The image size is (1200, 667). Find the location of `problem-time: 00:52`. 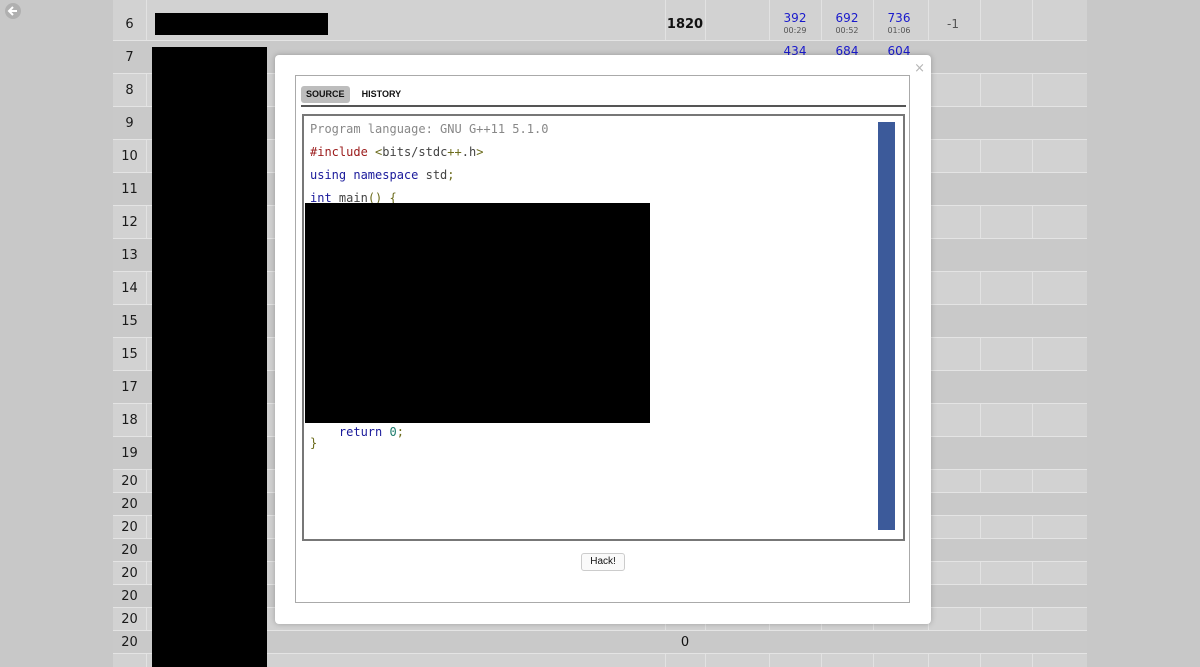

problem-time: 00:52 is located at coordinates (847, 30).